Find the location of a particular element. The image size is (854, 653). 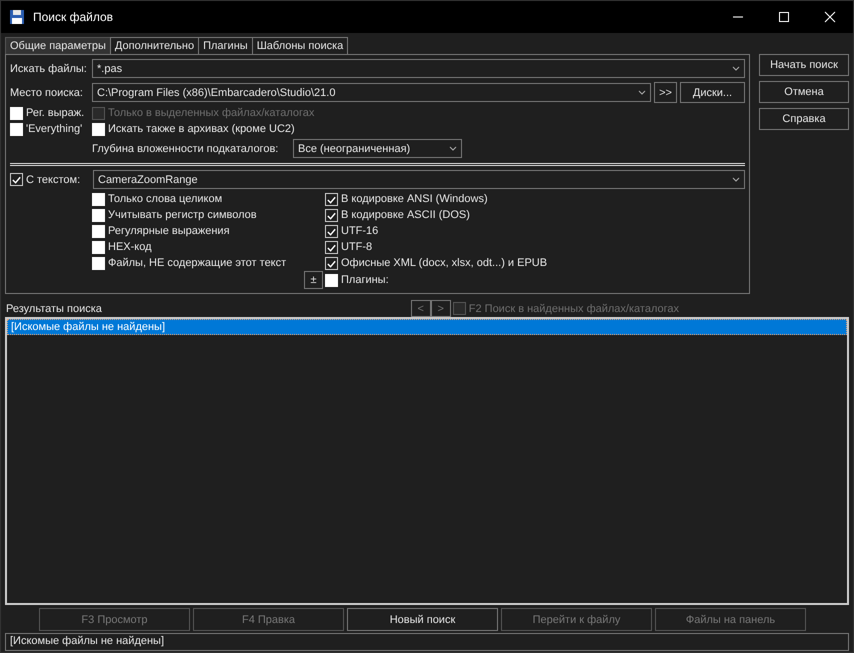

results-title: Результаты поиска is located at coordinates (53, 308).